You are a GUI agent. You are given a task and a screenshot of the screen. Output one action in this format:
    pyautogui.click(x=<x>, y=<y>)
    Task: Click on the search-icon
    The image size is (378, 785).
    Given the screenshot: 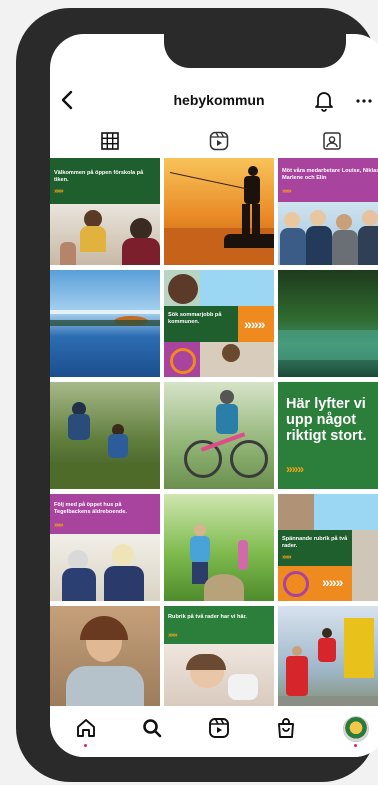 What is the action you would take?
    pyautogui.click(x=152, y=728)
    